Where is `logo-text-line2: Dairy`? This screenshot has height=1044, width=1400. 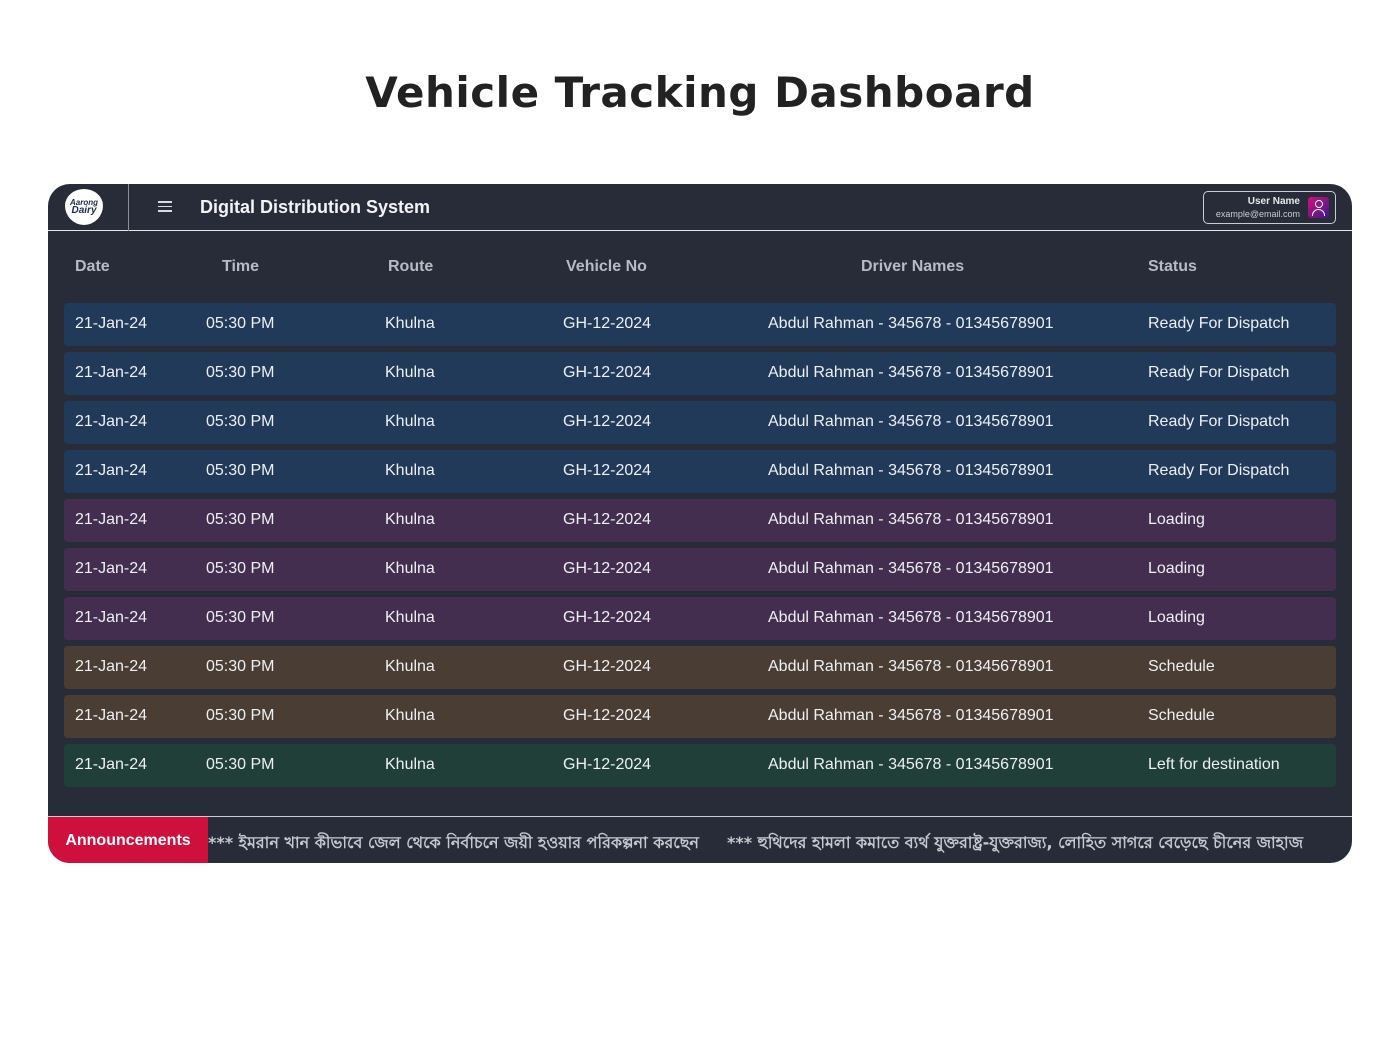 logo-text-line2: Dairy is located at coordinates (84, 210).